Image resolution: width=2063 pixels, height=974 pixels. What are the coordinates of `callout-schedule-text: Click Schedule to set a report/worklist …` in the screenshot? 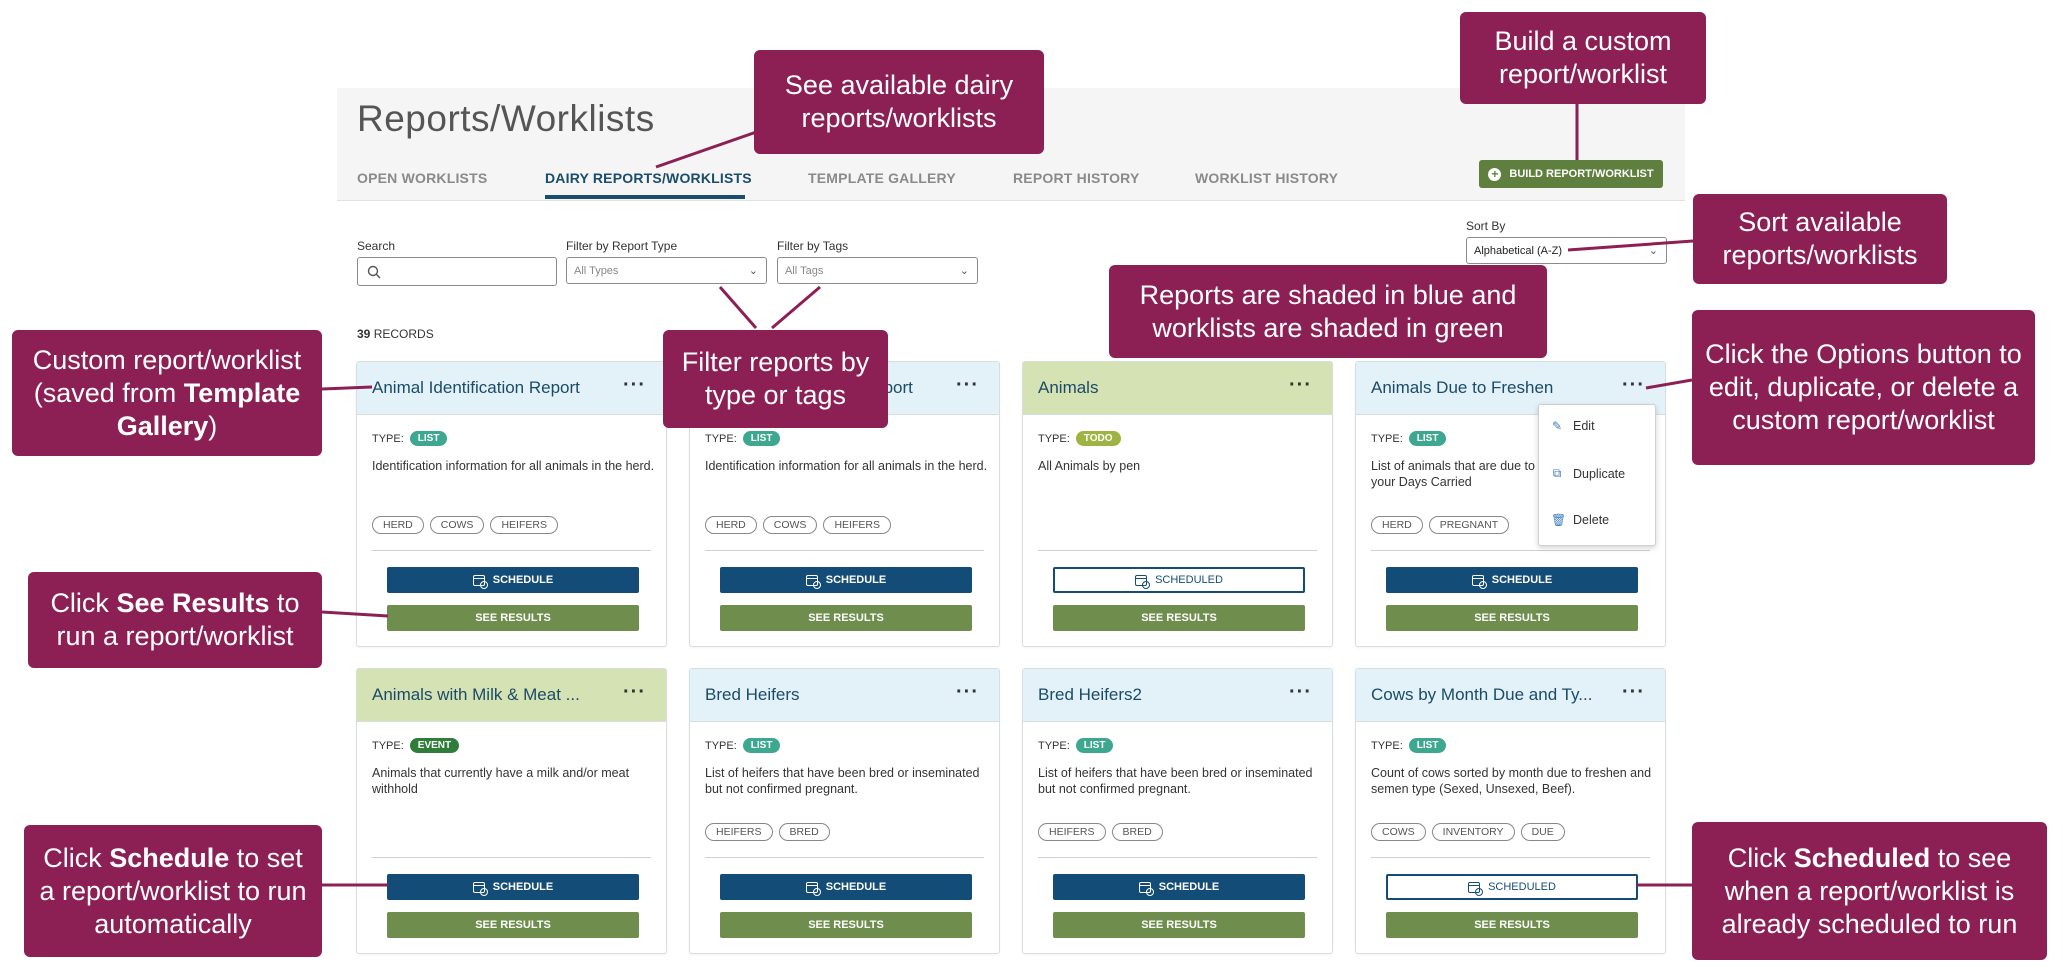 It's located at (173, 890).